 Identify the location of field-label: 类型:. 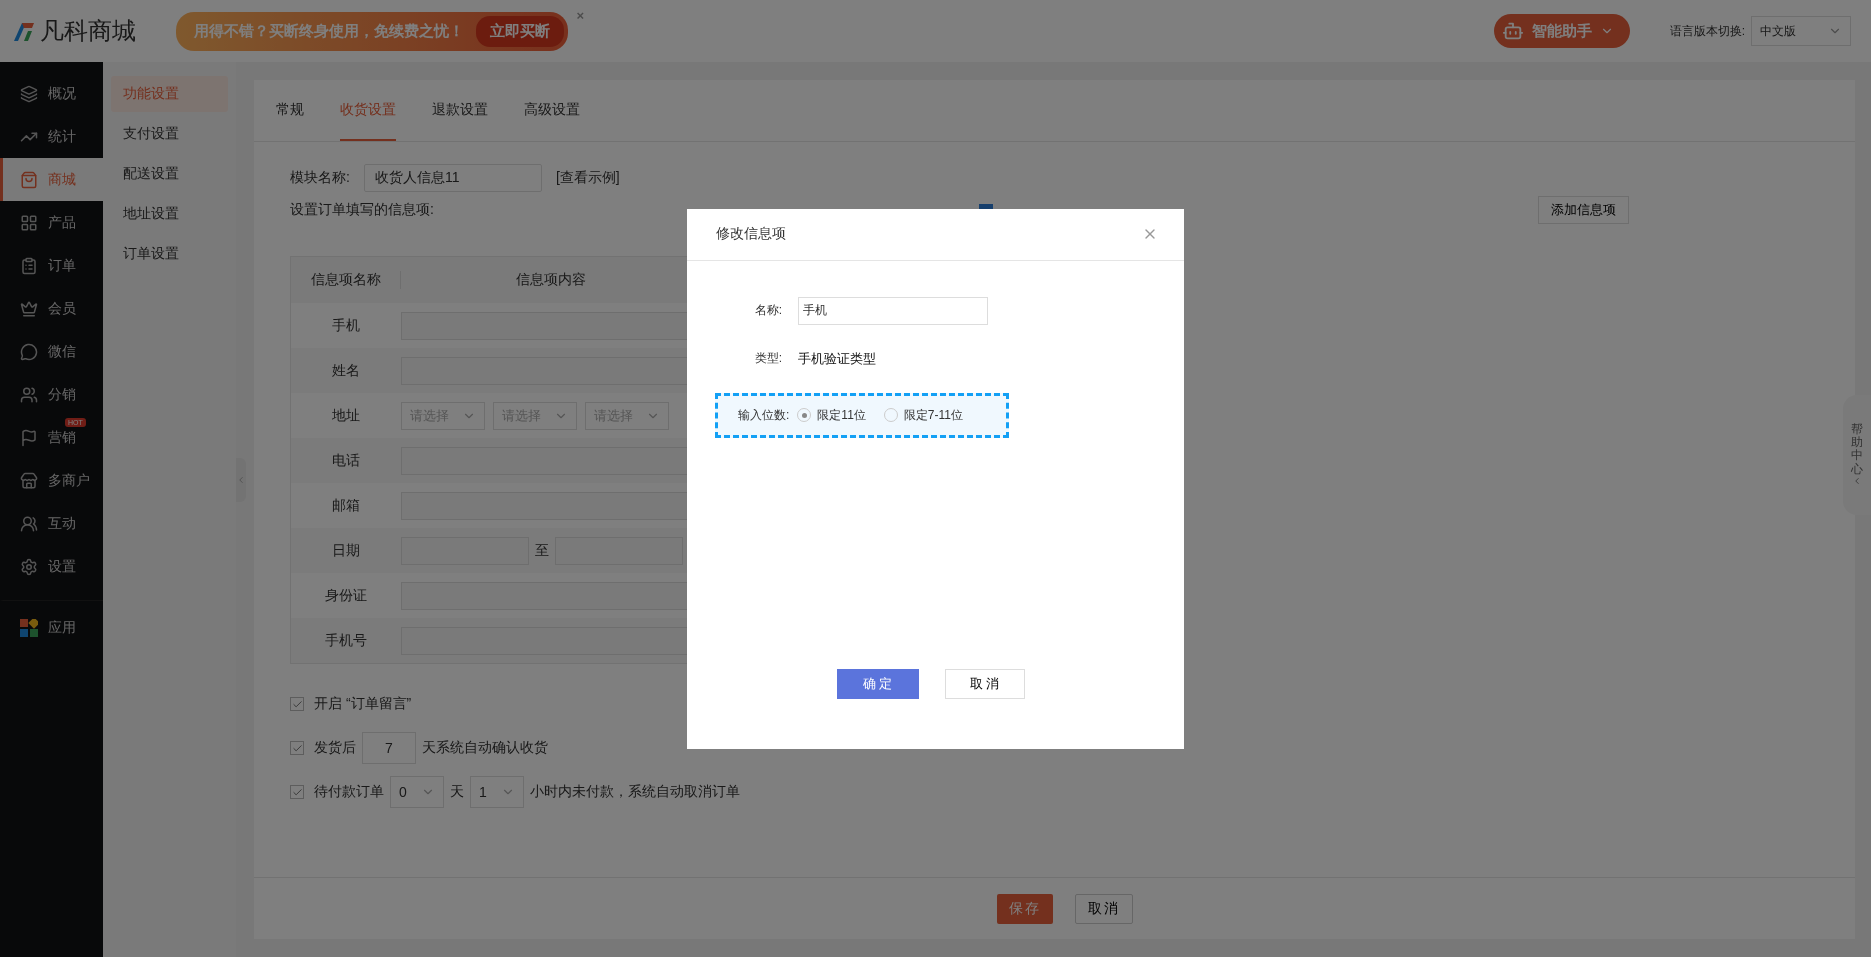
(767, 358).